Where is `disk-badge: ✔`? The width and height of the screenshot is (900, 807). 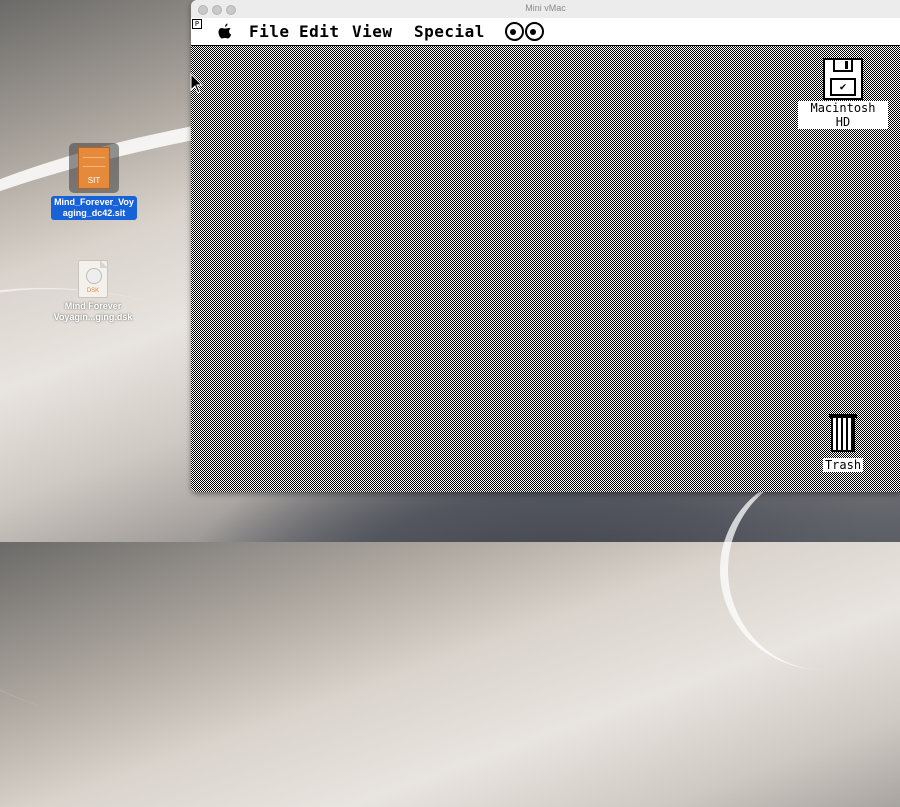 disk-badge: ✔ is located at coordinates (843, 87).